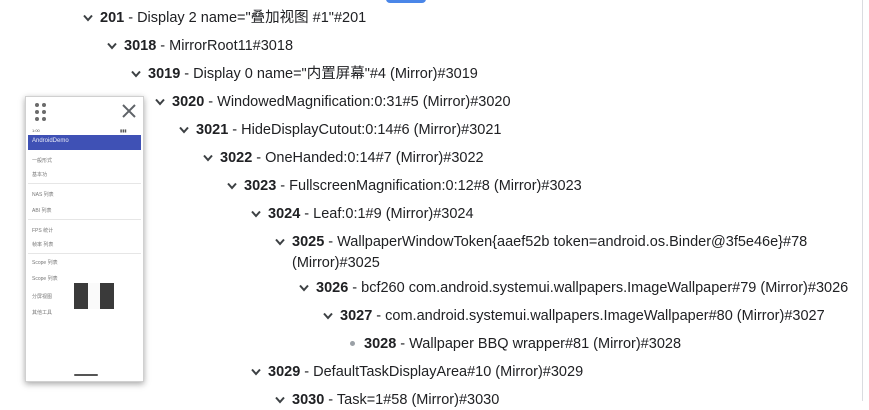 This screenshot has height=410, width=869. I want to click on node-label: - Display 0 name="内置屏幕"#4 (Mirror)#3019, so click(329, 74).